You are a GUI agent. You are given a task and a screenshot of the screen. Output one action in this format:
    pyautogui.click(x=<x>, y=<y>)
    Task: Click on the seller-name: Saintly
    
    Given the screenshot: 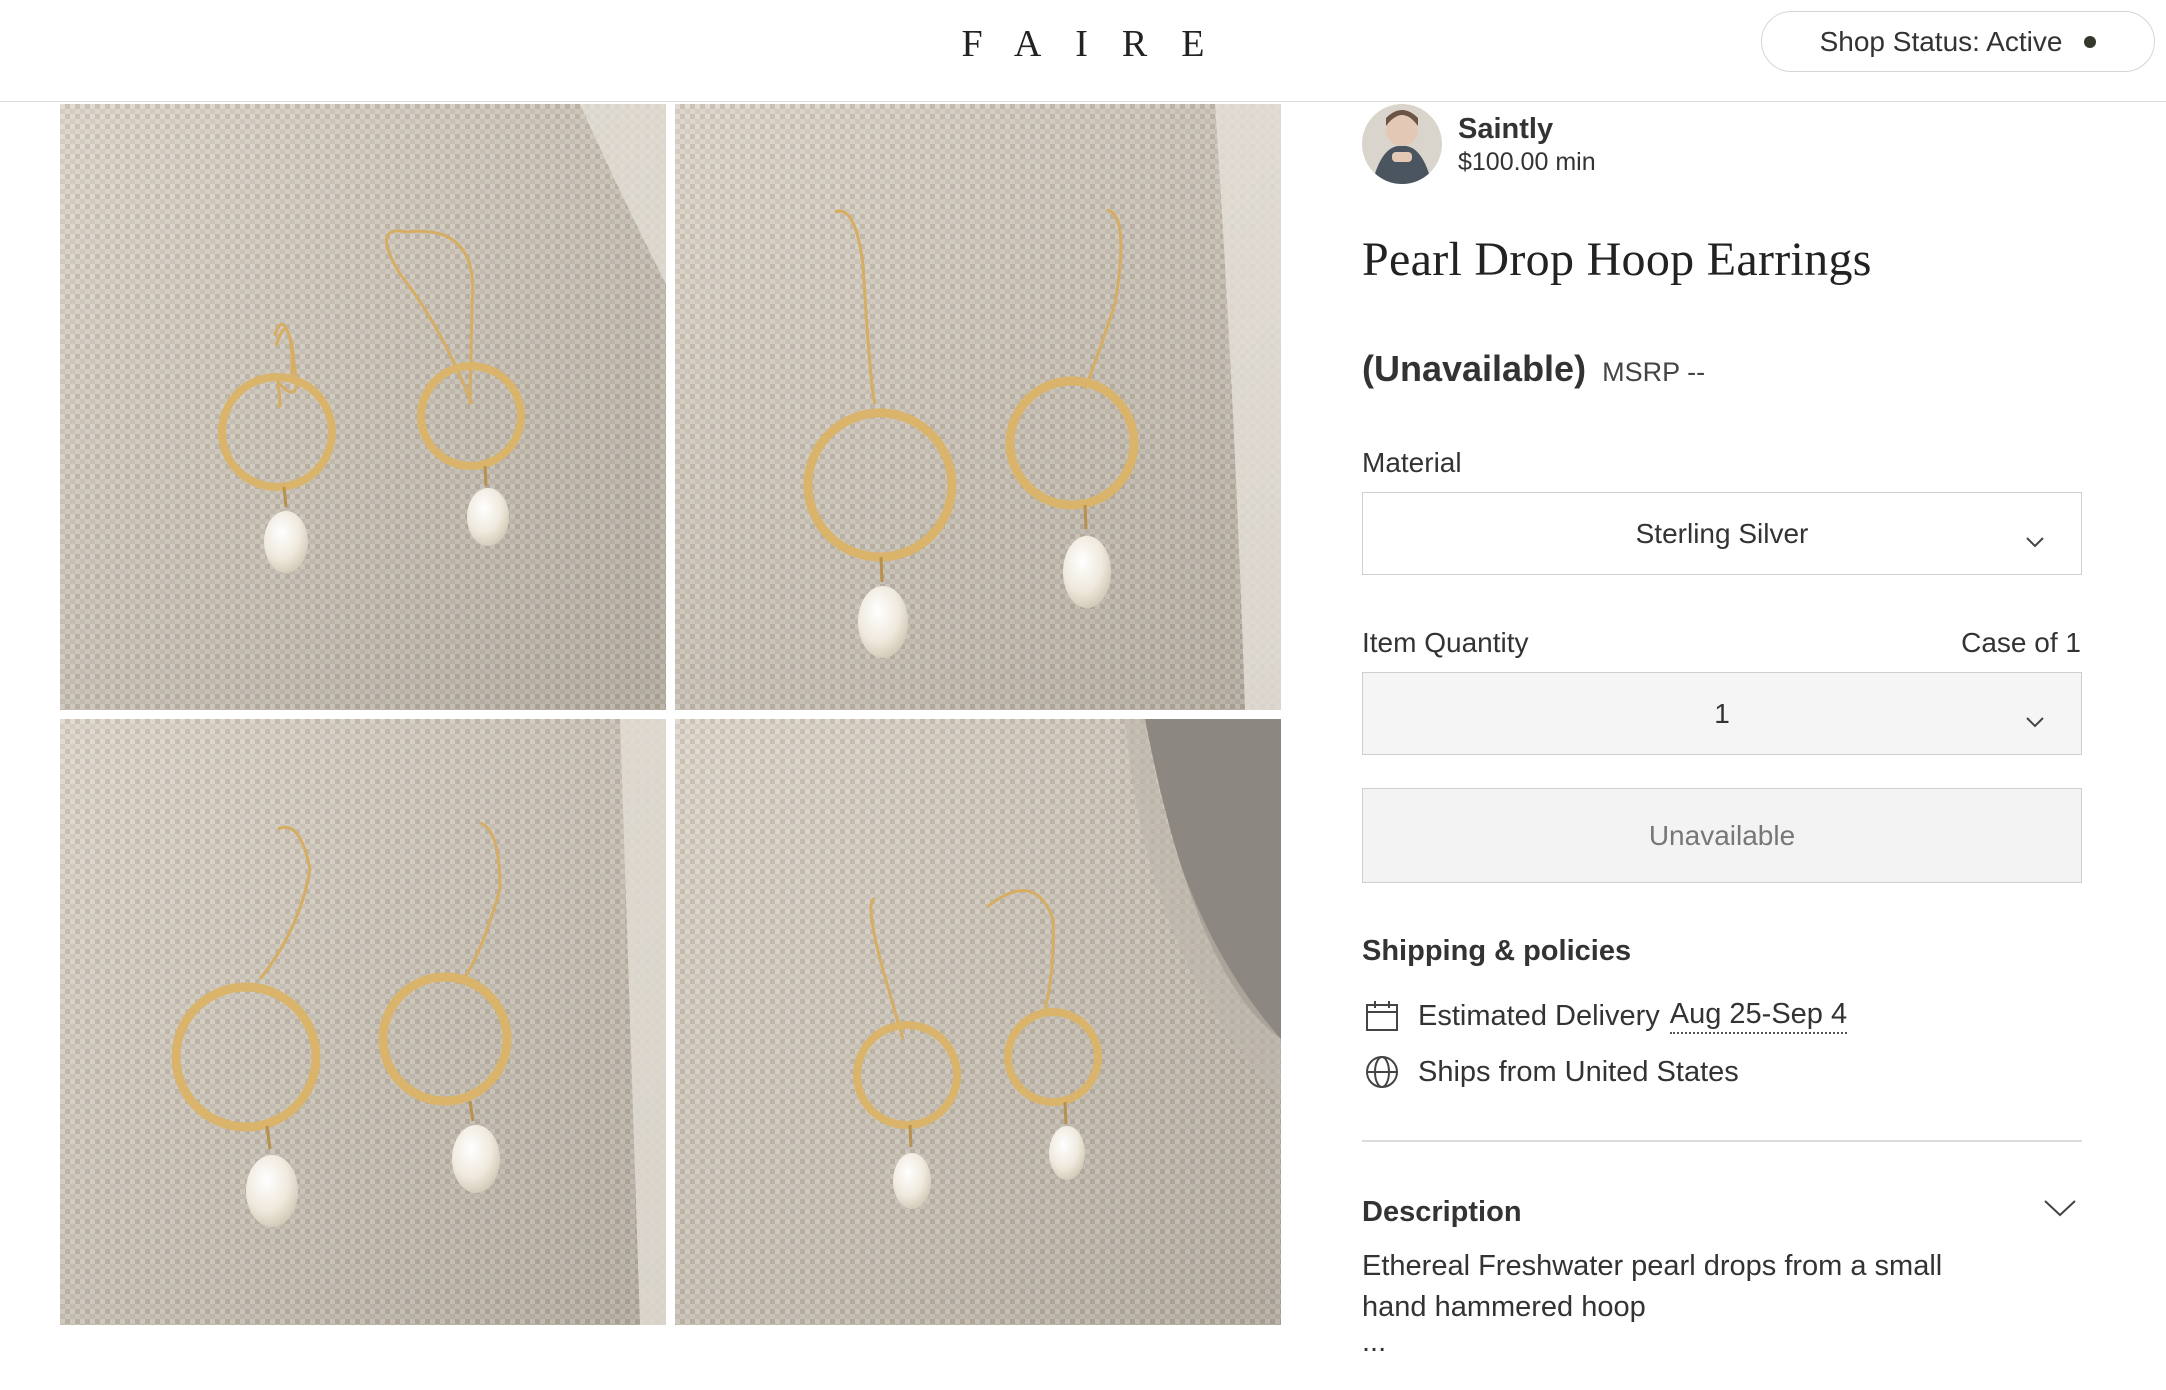 What is the action you would take?
    pyautogui.click(x=1506, y=129)
    